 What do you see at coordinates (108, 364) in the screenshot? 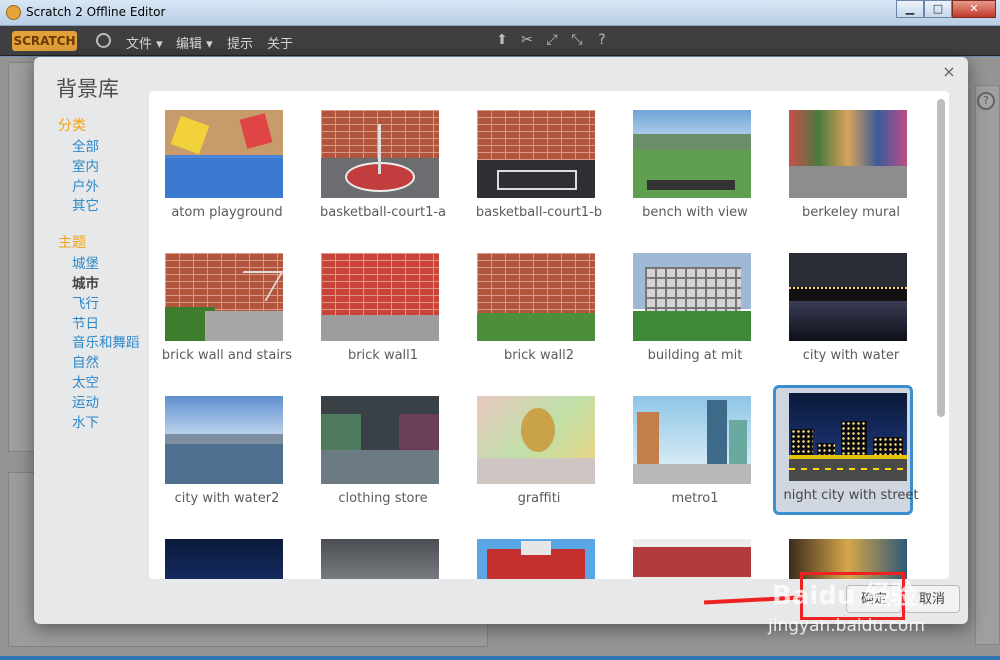
I see `theme-nature: 自然` at bounding box center [108, 364].